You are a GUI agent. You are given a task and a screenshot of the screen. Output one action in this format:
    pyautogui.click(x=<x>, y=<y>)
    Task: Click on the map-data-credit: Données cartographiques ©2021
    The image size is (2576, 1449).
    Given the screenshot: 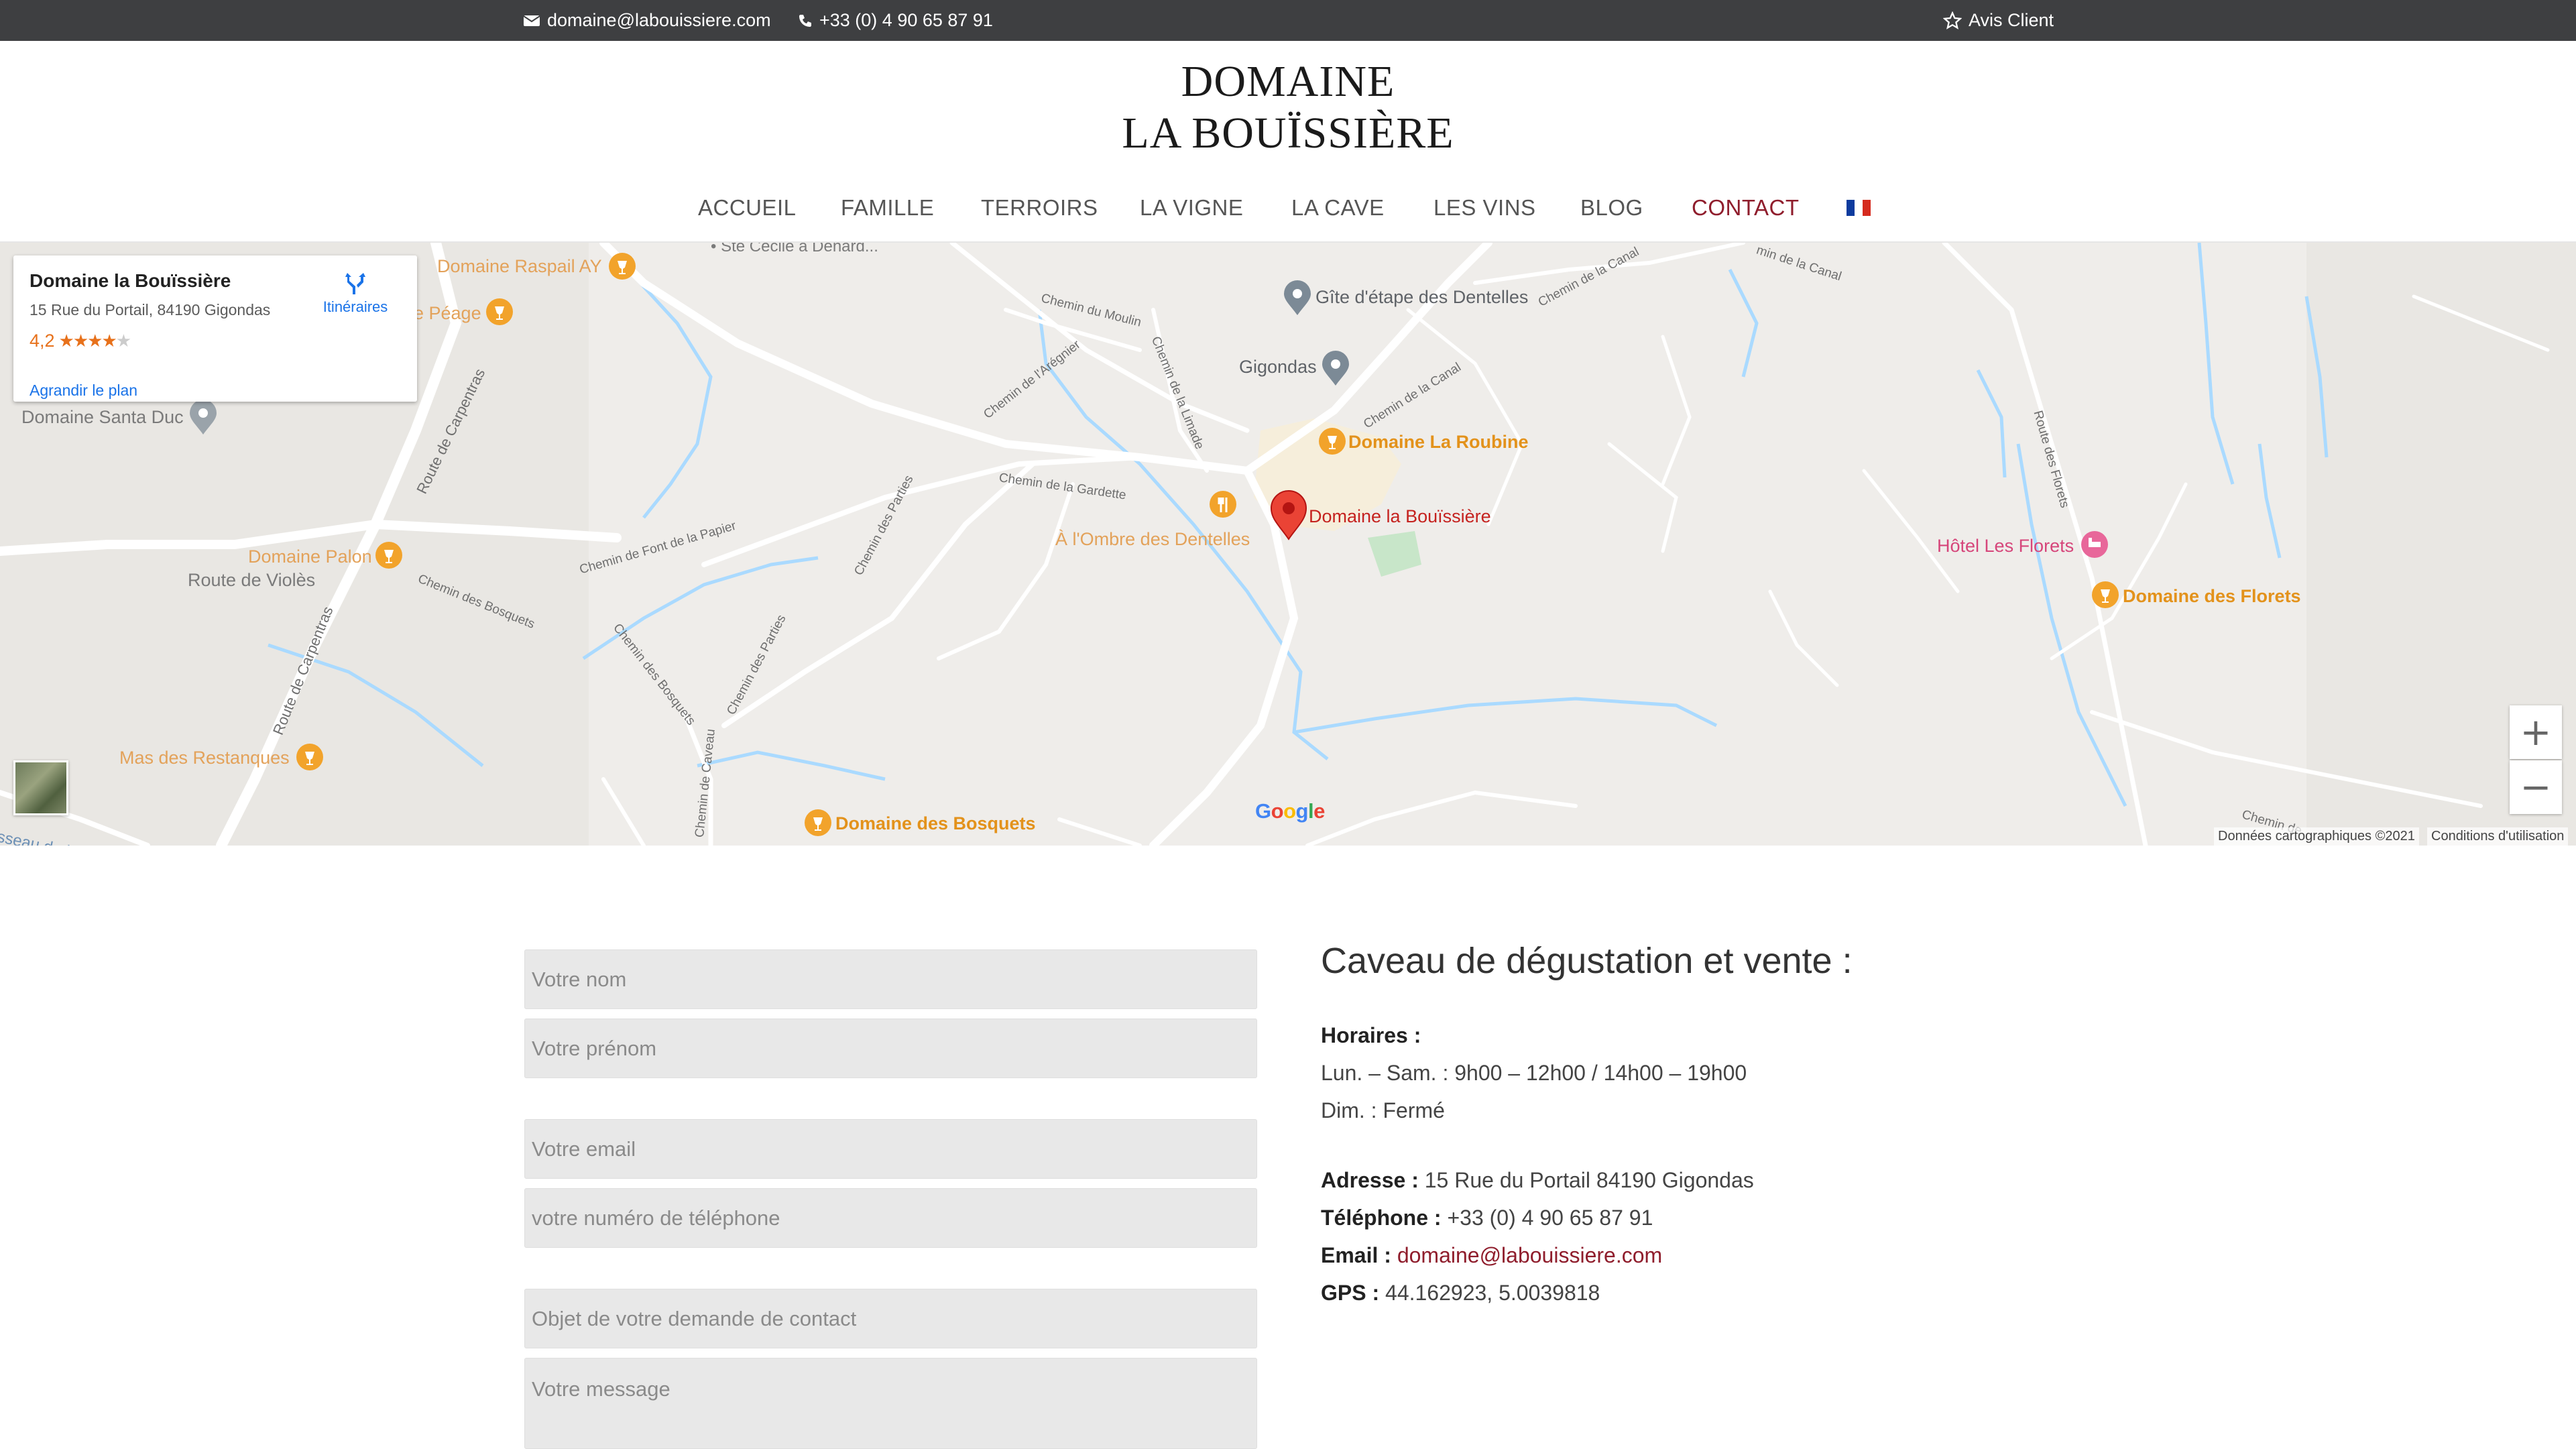 What is the action you would take?
    pyautogui.click(x=2316, y=837)
    